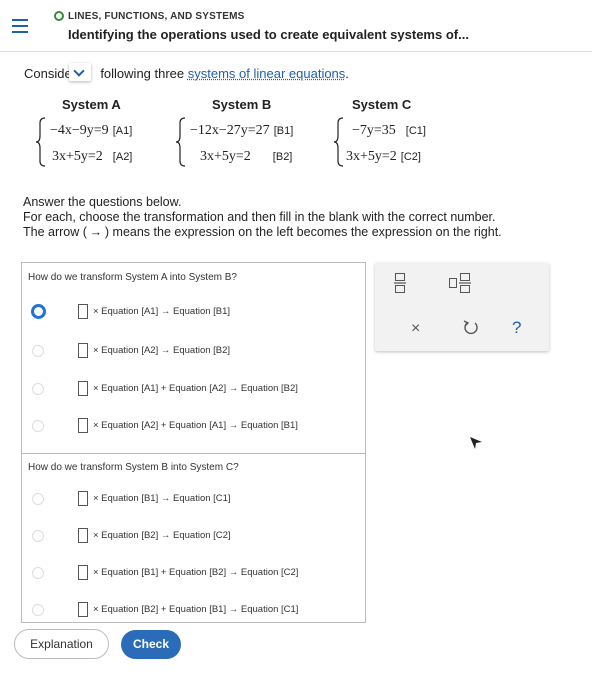  Describe the element at coordinates (38, 311) in the screenshot. I see `radio-button-selected` at that location.